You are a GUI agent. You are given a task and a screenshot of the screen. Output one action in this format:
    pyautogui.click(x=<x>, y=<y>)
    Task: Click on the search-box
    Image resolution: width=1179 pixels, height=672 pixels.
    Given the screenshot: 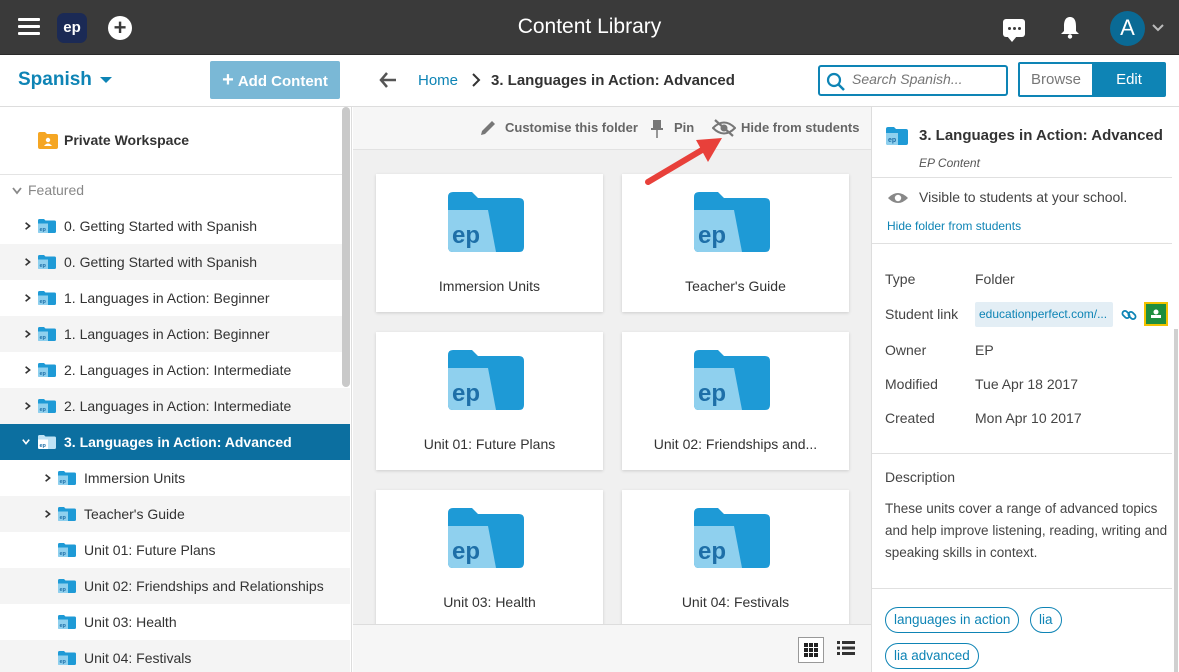 What is the action you would take?
    pyautogui.click(x=913, y=80)
    